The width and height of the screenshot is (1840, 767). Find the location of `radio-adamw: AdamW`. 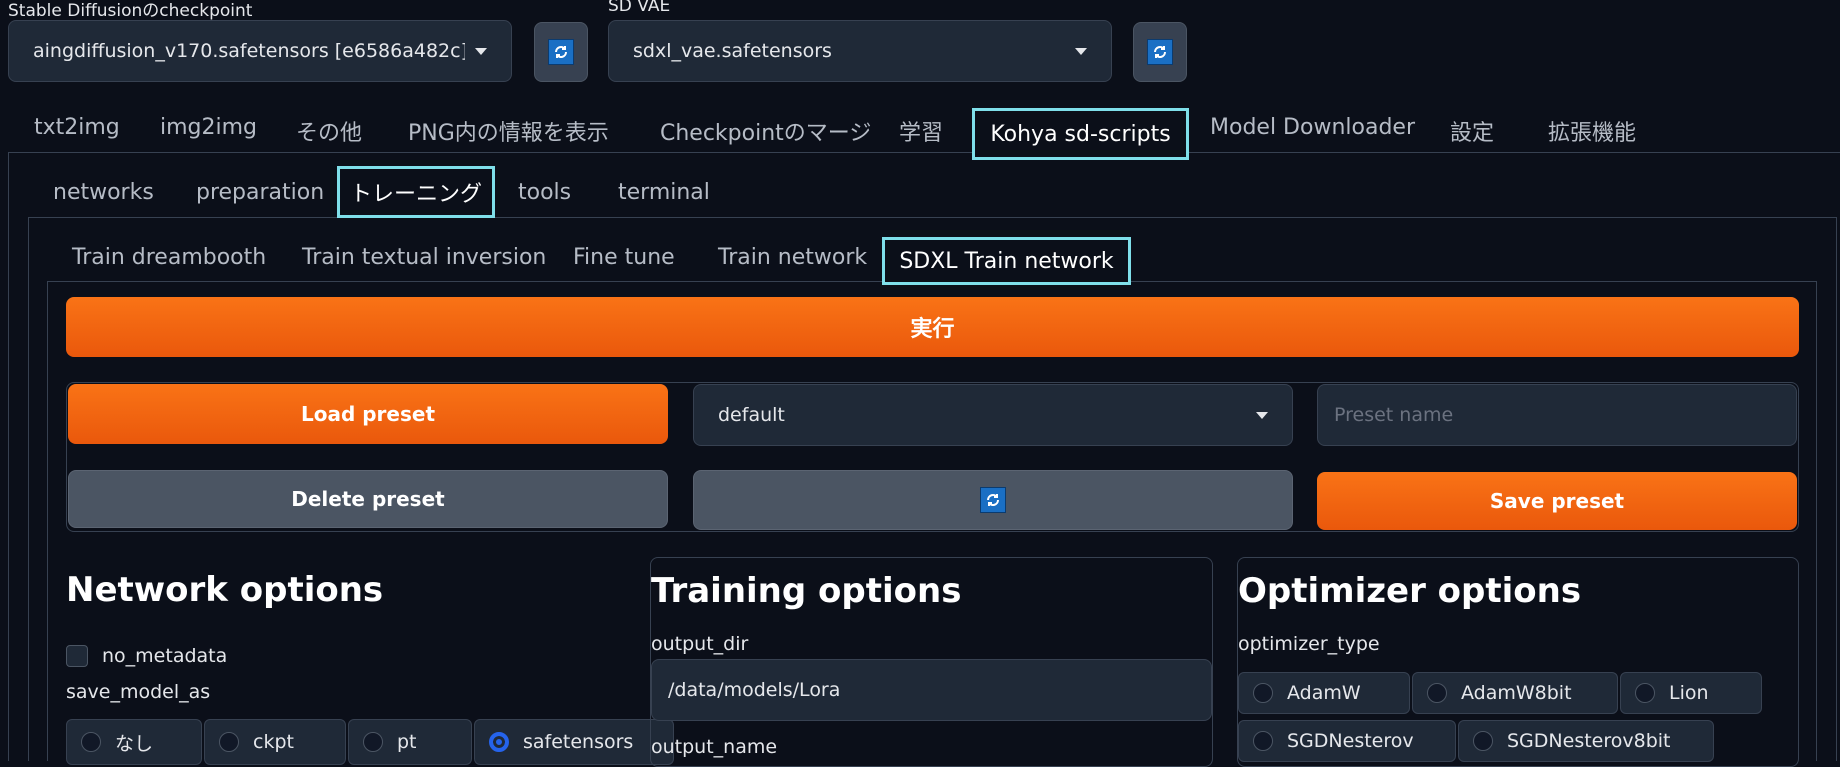

radio-adamw: AdamW is located at coordinates (1324, 693).